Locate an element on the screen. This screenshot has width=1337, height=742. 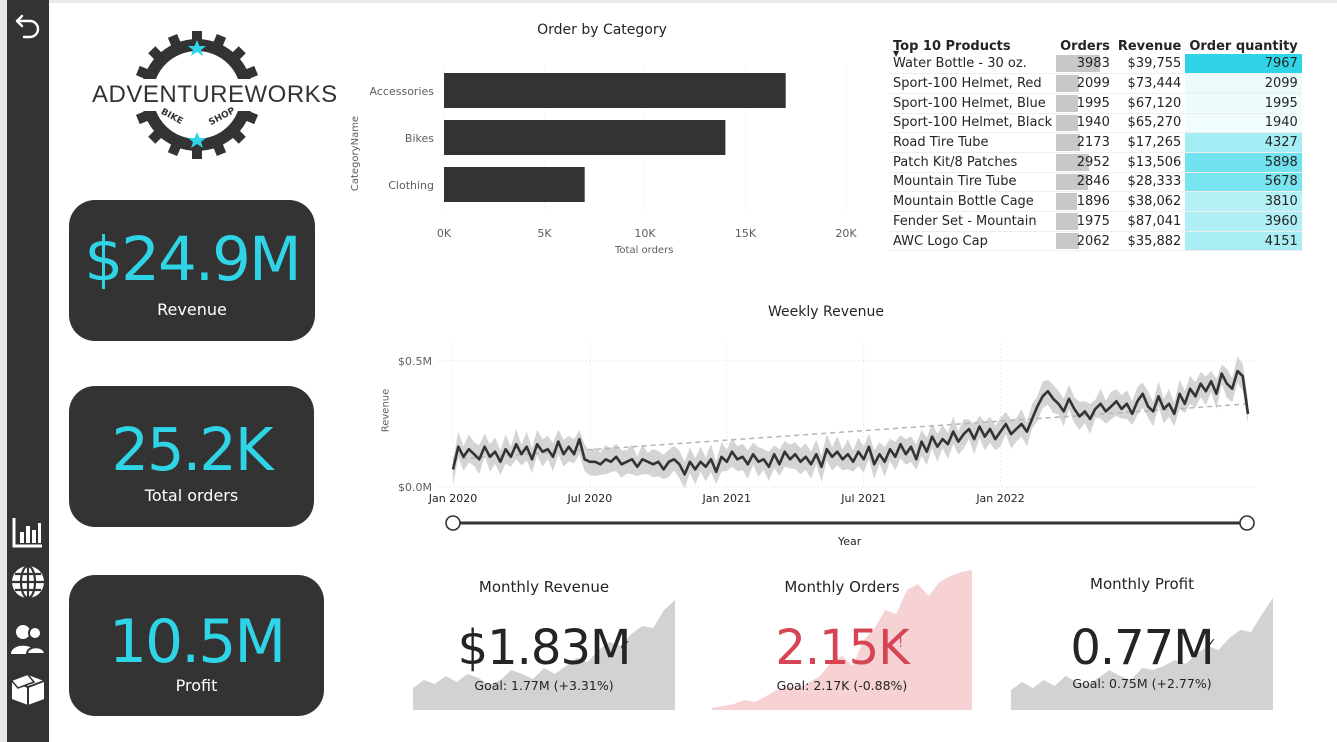
weekly-x-tick: Jul 2021 is located at coordinates (863, 498).